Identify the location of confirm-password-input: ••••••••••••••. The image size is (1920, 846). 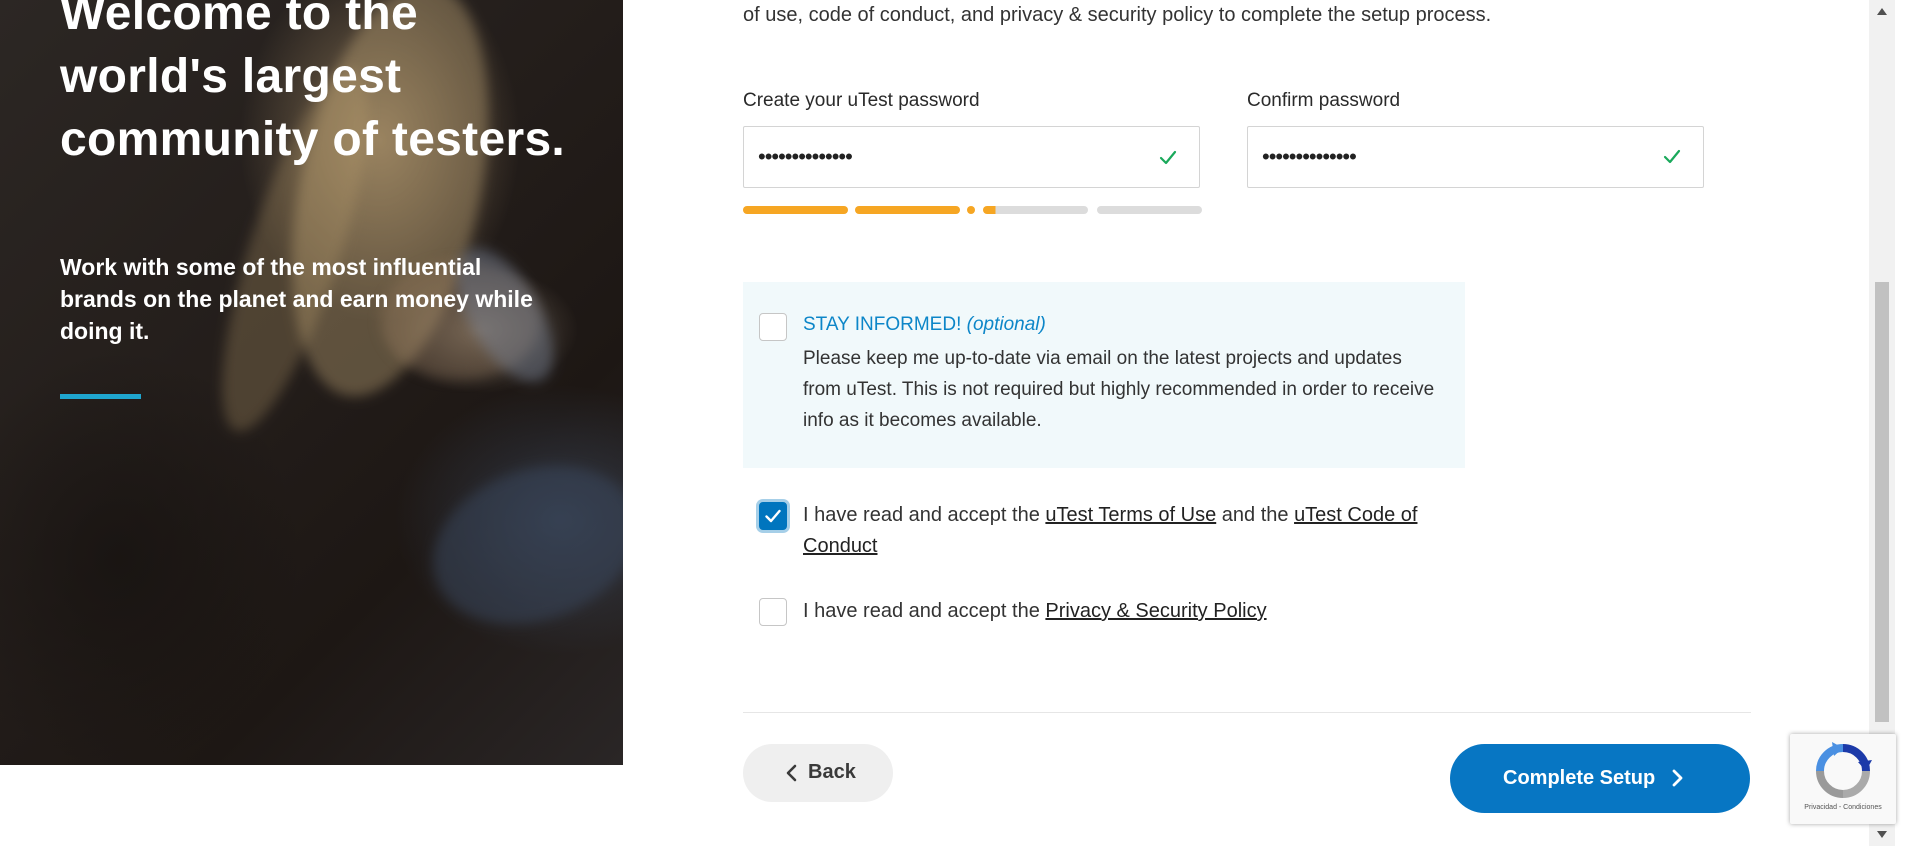
(1475, 157).